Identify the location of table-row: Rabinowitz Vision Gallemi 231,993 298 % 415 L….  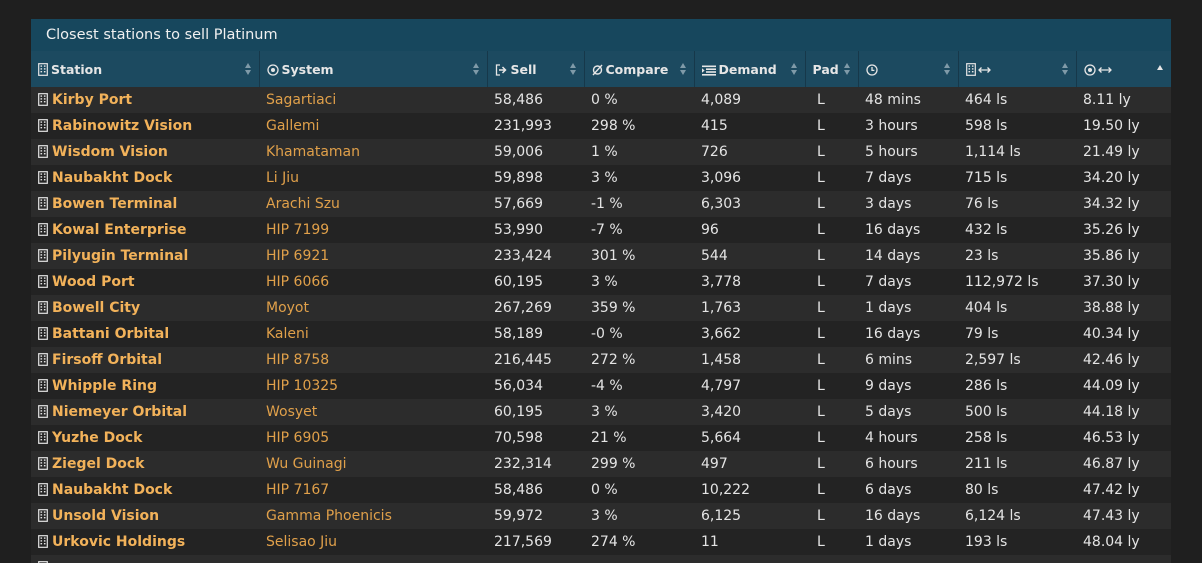
(601, 126).